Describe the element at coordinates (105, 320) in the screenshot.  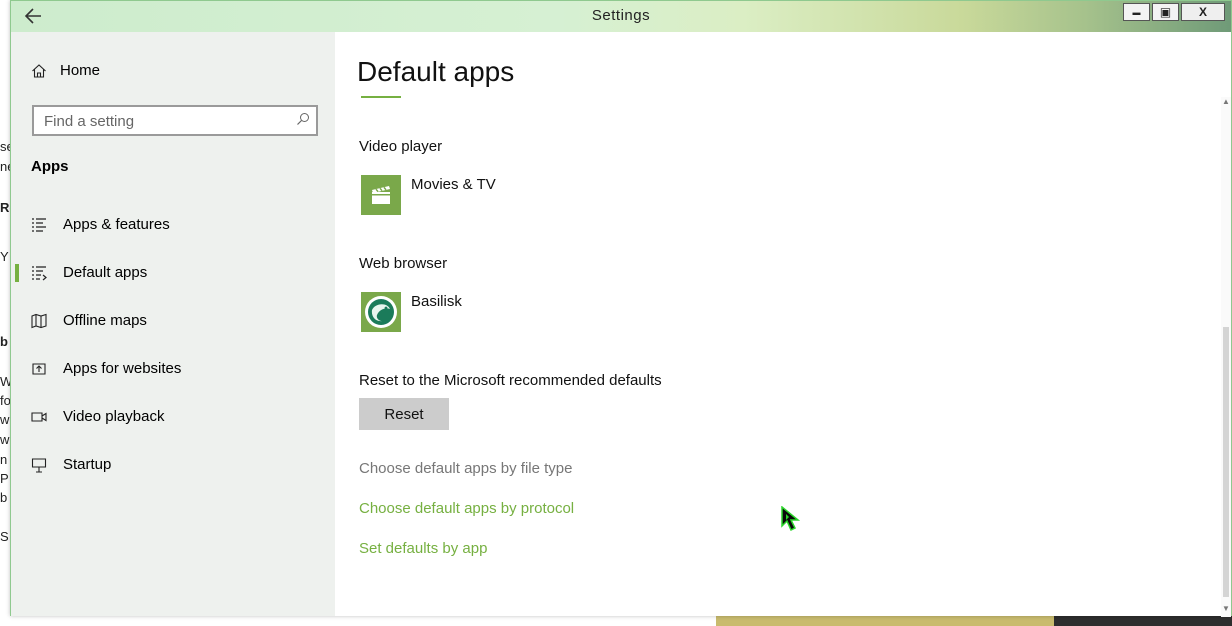
I see `sidebar-item-label: Offline maps` at that location.